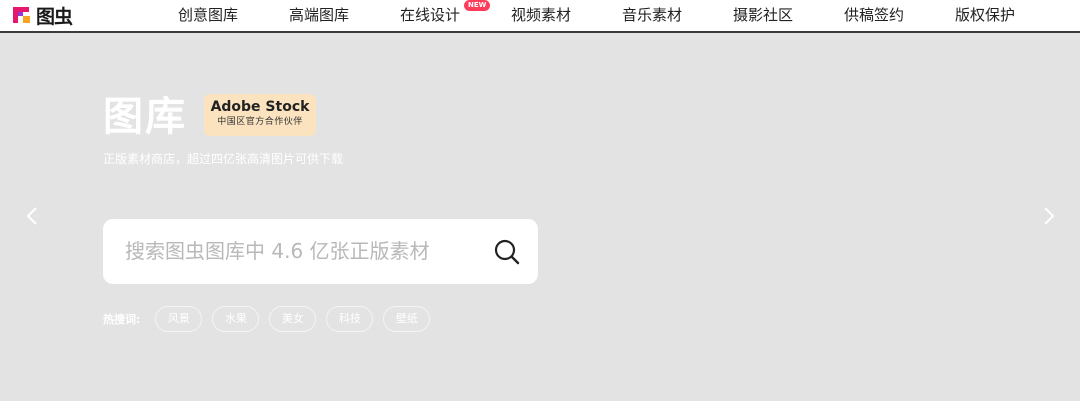 The image size is (1080, 401). I want to click on search-input, so click(300, 251).